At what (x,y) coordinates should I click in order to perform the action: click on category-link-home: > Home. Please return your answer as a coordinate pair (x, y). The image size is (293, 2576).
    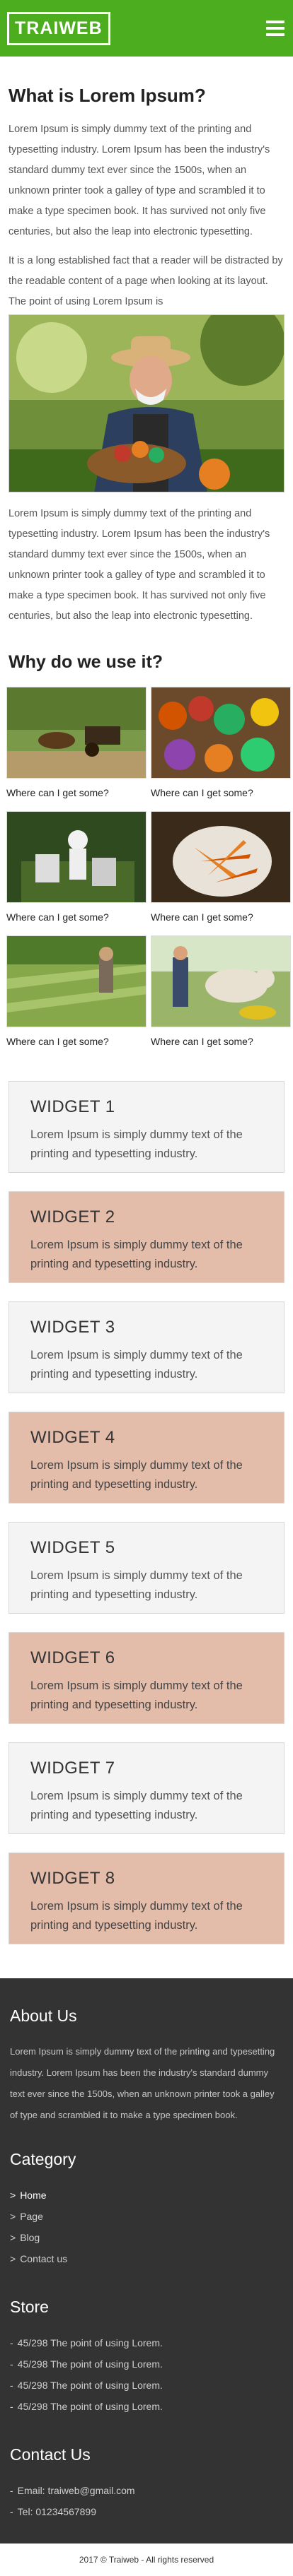
    Looking at the image, I should click on (146, 2195).